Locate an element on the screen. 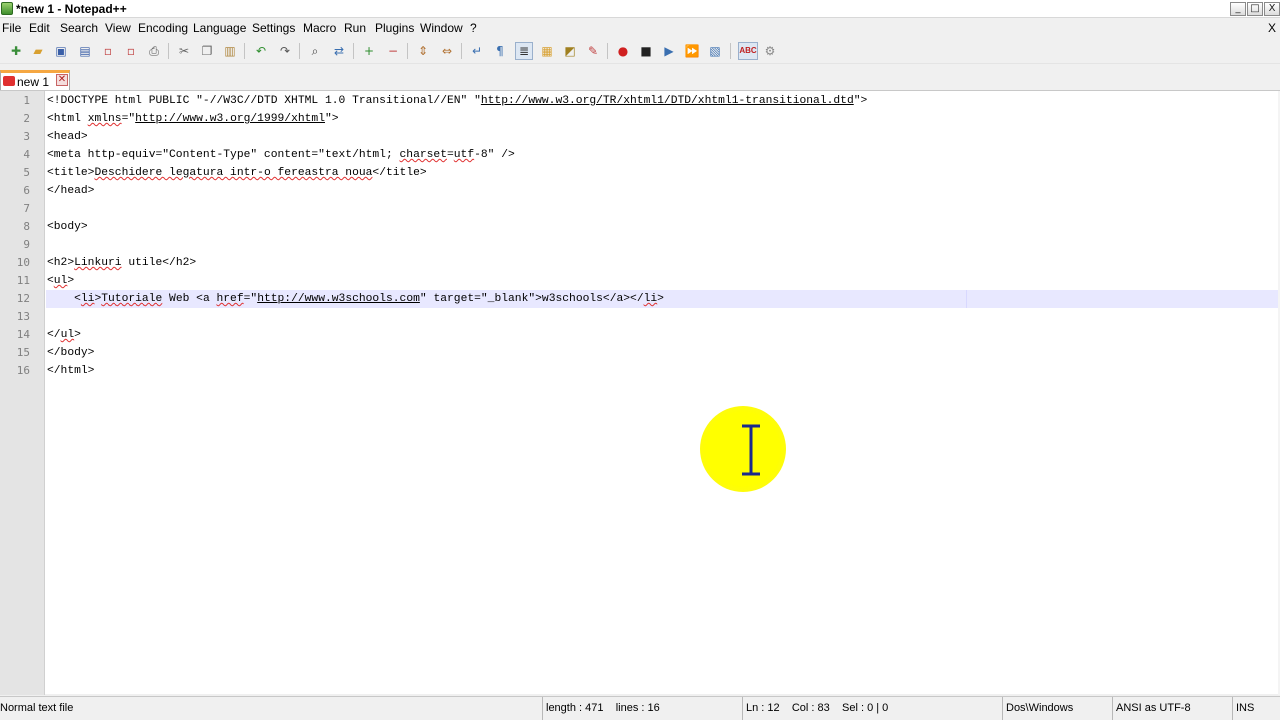 This screenshot has height=720, width=1280. zoom-out-icon: − is located at coordinates (393, 51).